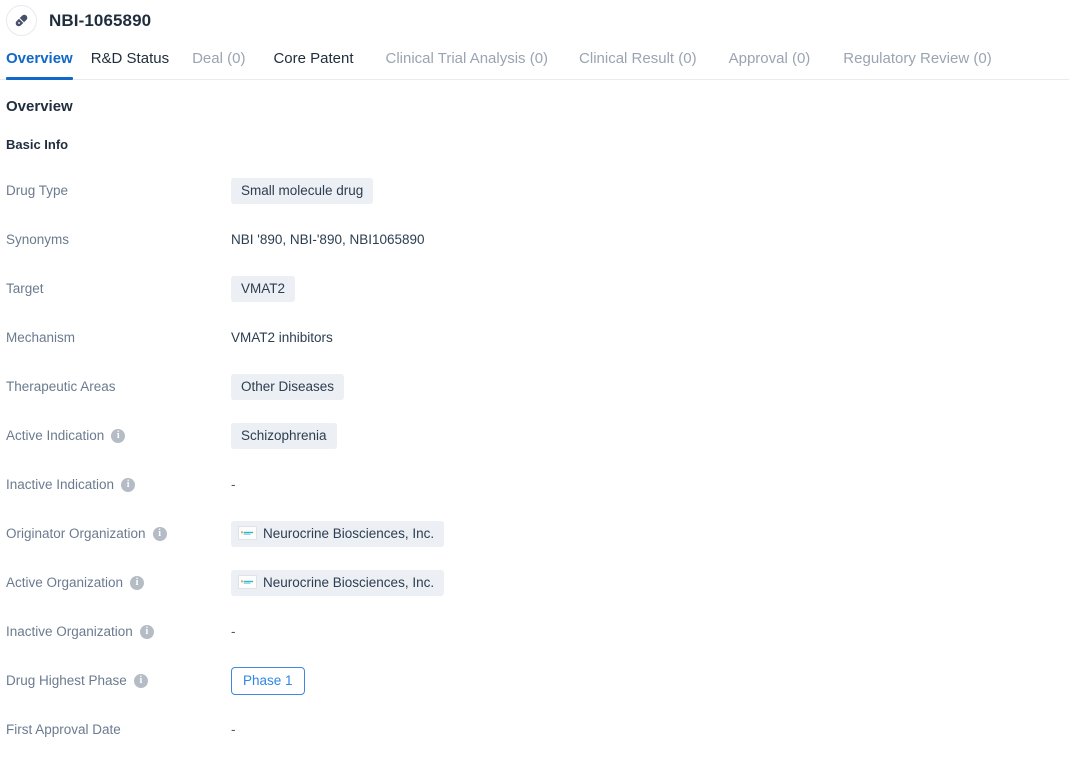 This screenshot has width=1069, height=760. I want to click on row-label: Mechanism, so click(118, 338).